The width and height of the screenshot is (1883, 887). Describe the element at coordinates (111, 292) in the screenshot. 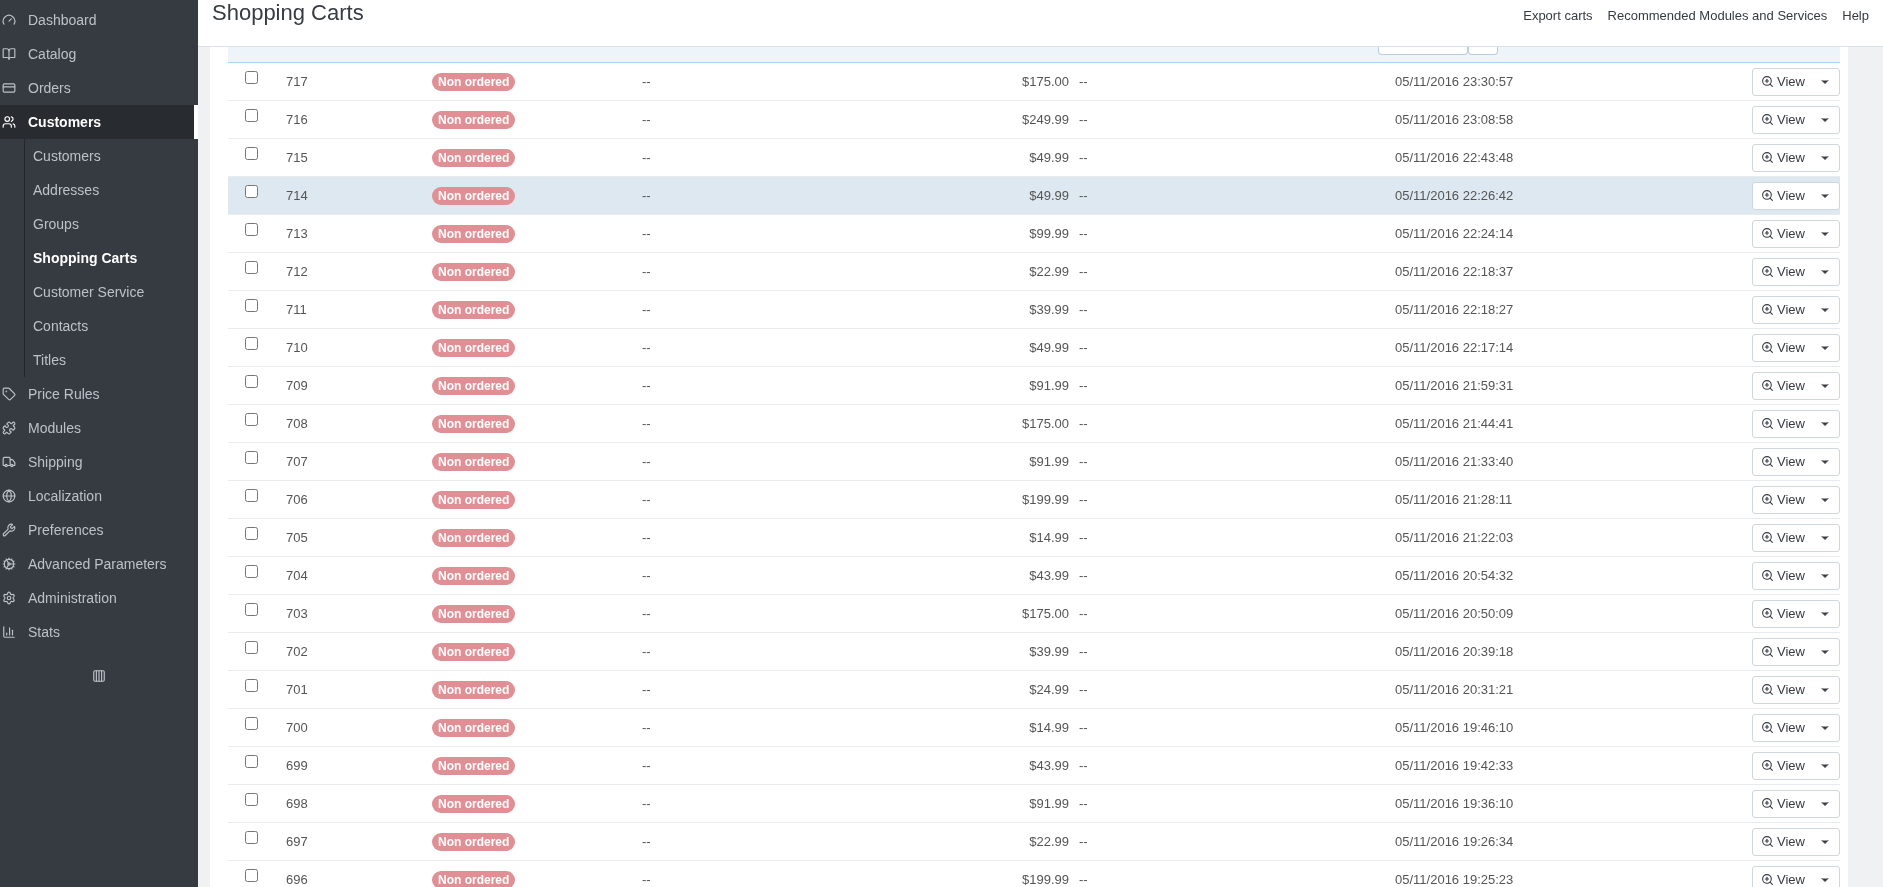

I see `submenu-item: Customer Service` at that location.